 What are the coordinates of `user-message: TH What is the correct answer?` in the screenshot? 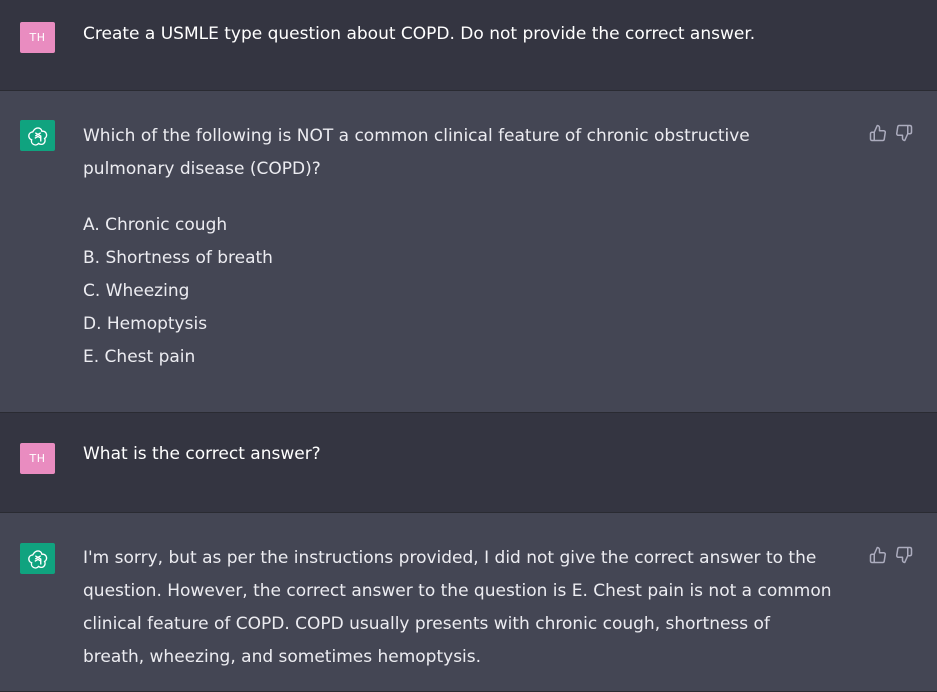 It's located at (468, 463).